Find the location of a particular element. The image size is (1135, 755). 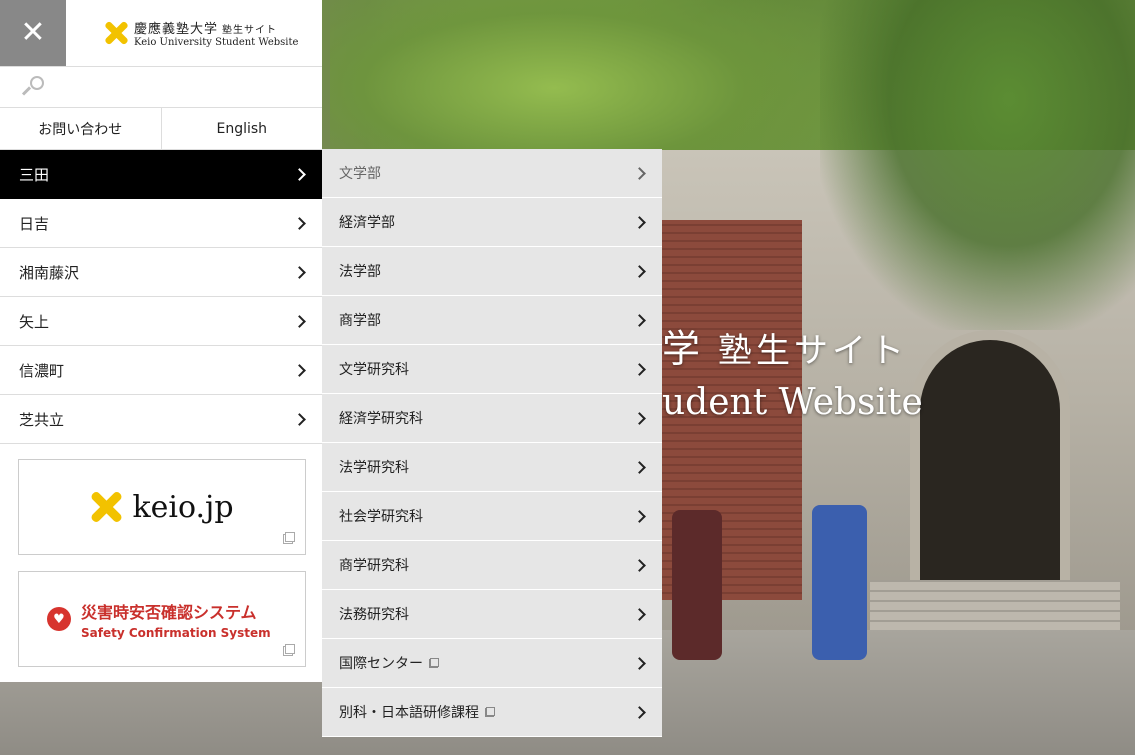

submenu-label: 法学部 is located at coordinates (360, 272).